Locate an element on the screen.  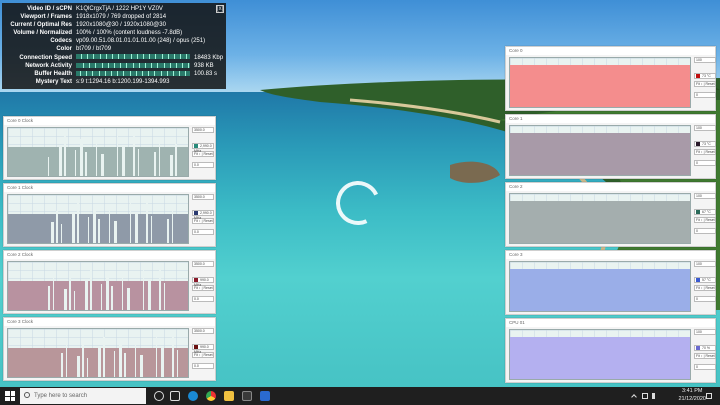
stats-close-button: [x] is located at coordinates (220, 9).